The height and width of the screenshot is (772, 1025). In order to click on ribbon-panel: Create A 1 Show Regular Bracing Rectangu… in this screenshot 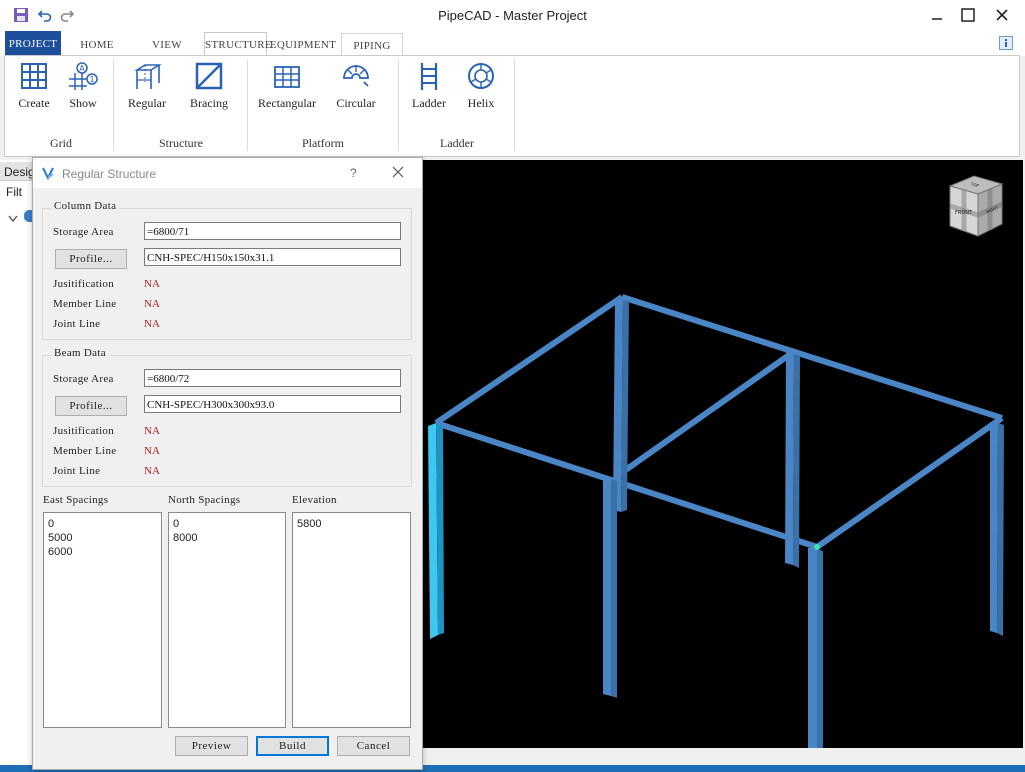, I will do `click(512, 106)`.